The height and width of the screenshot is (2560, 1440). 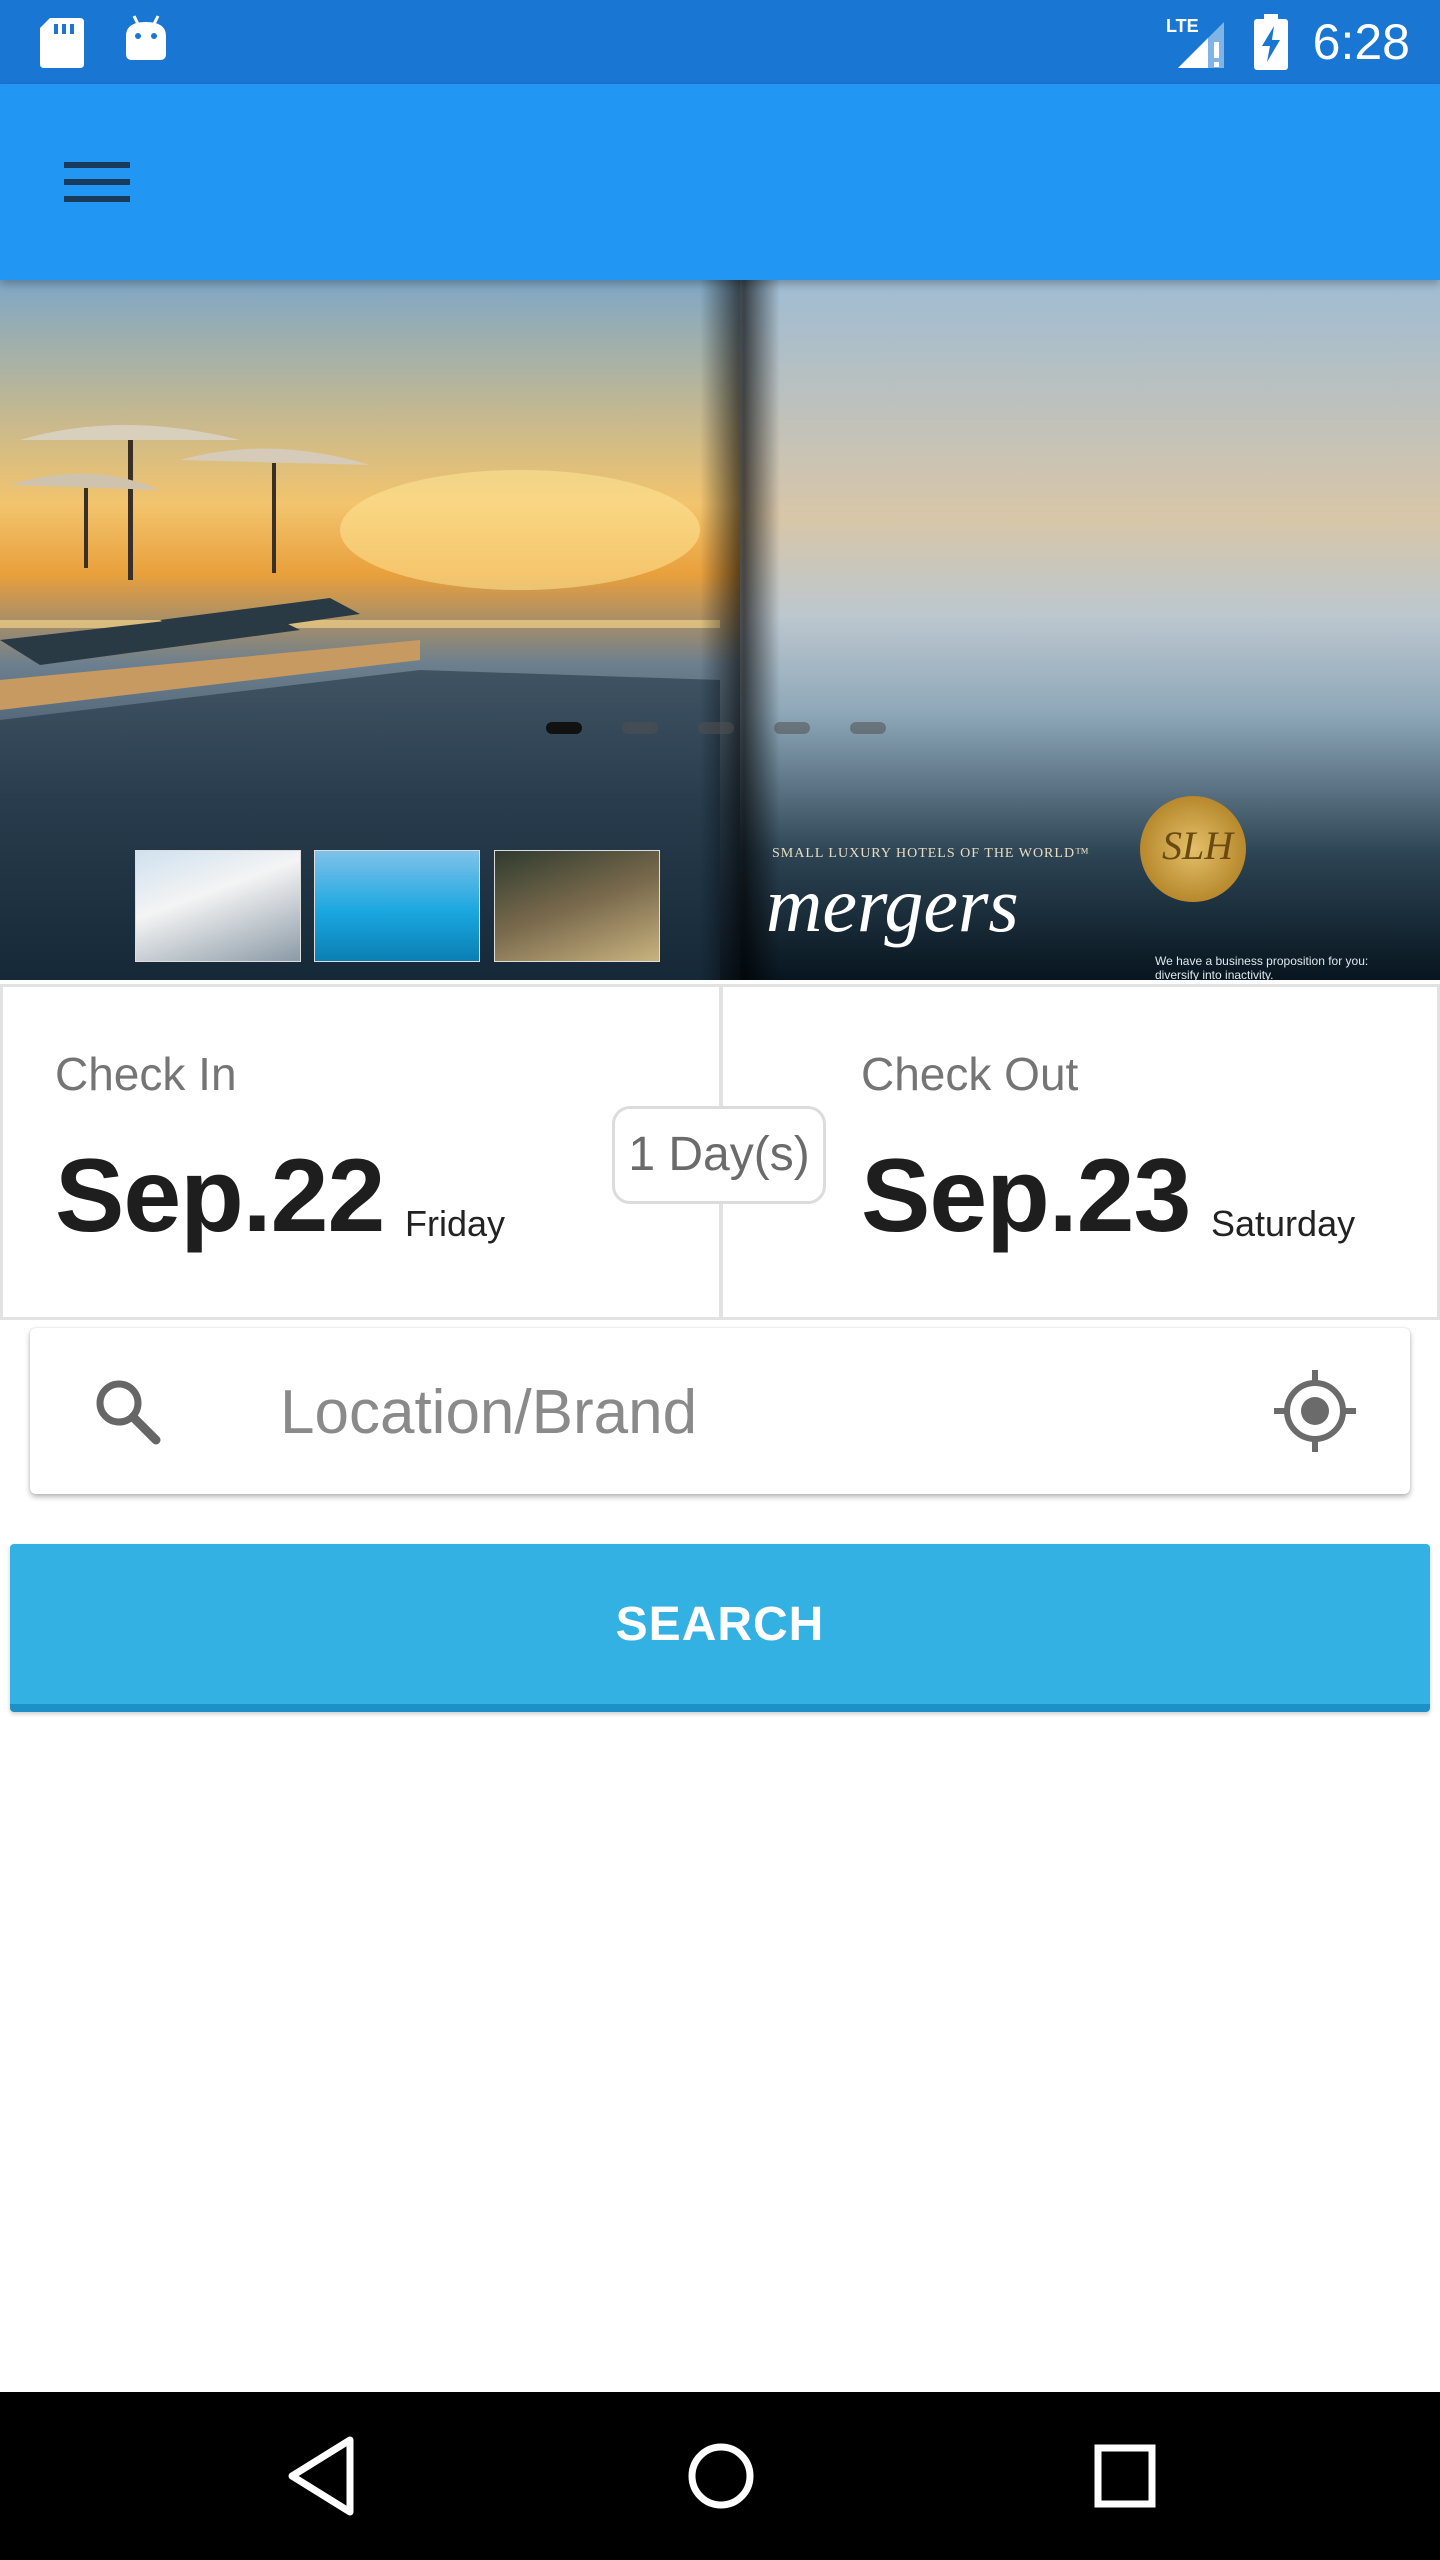 What do you see at coordinates (1315, 1411) in the screenshot?
I see `my-location-icon` at bounding box center [1315, 1411].